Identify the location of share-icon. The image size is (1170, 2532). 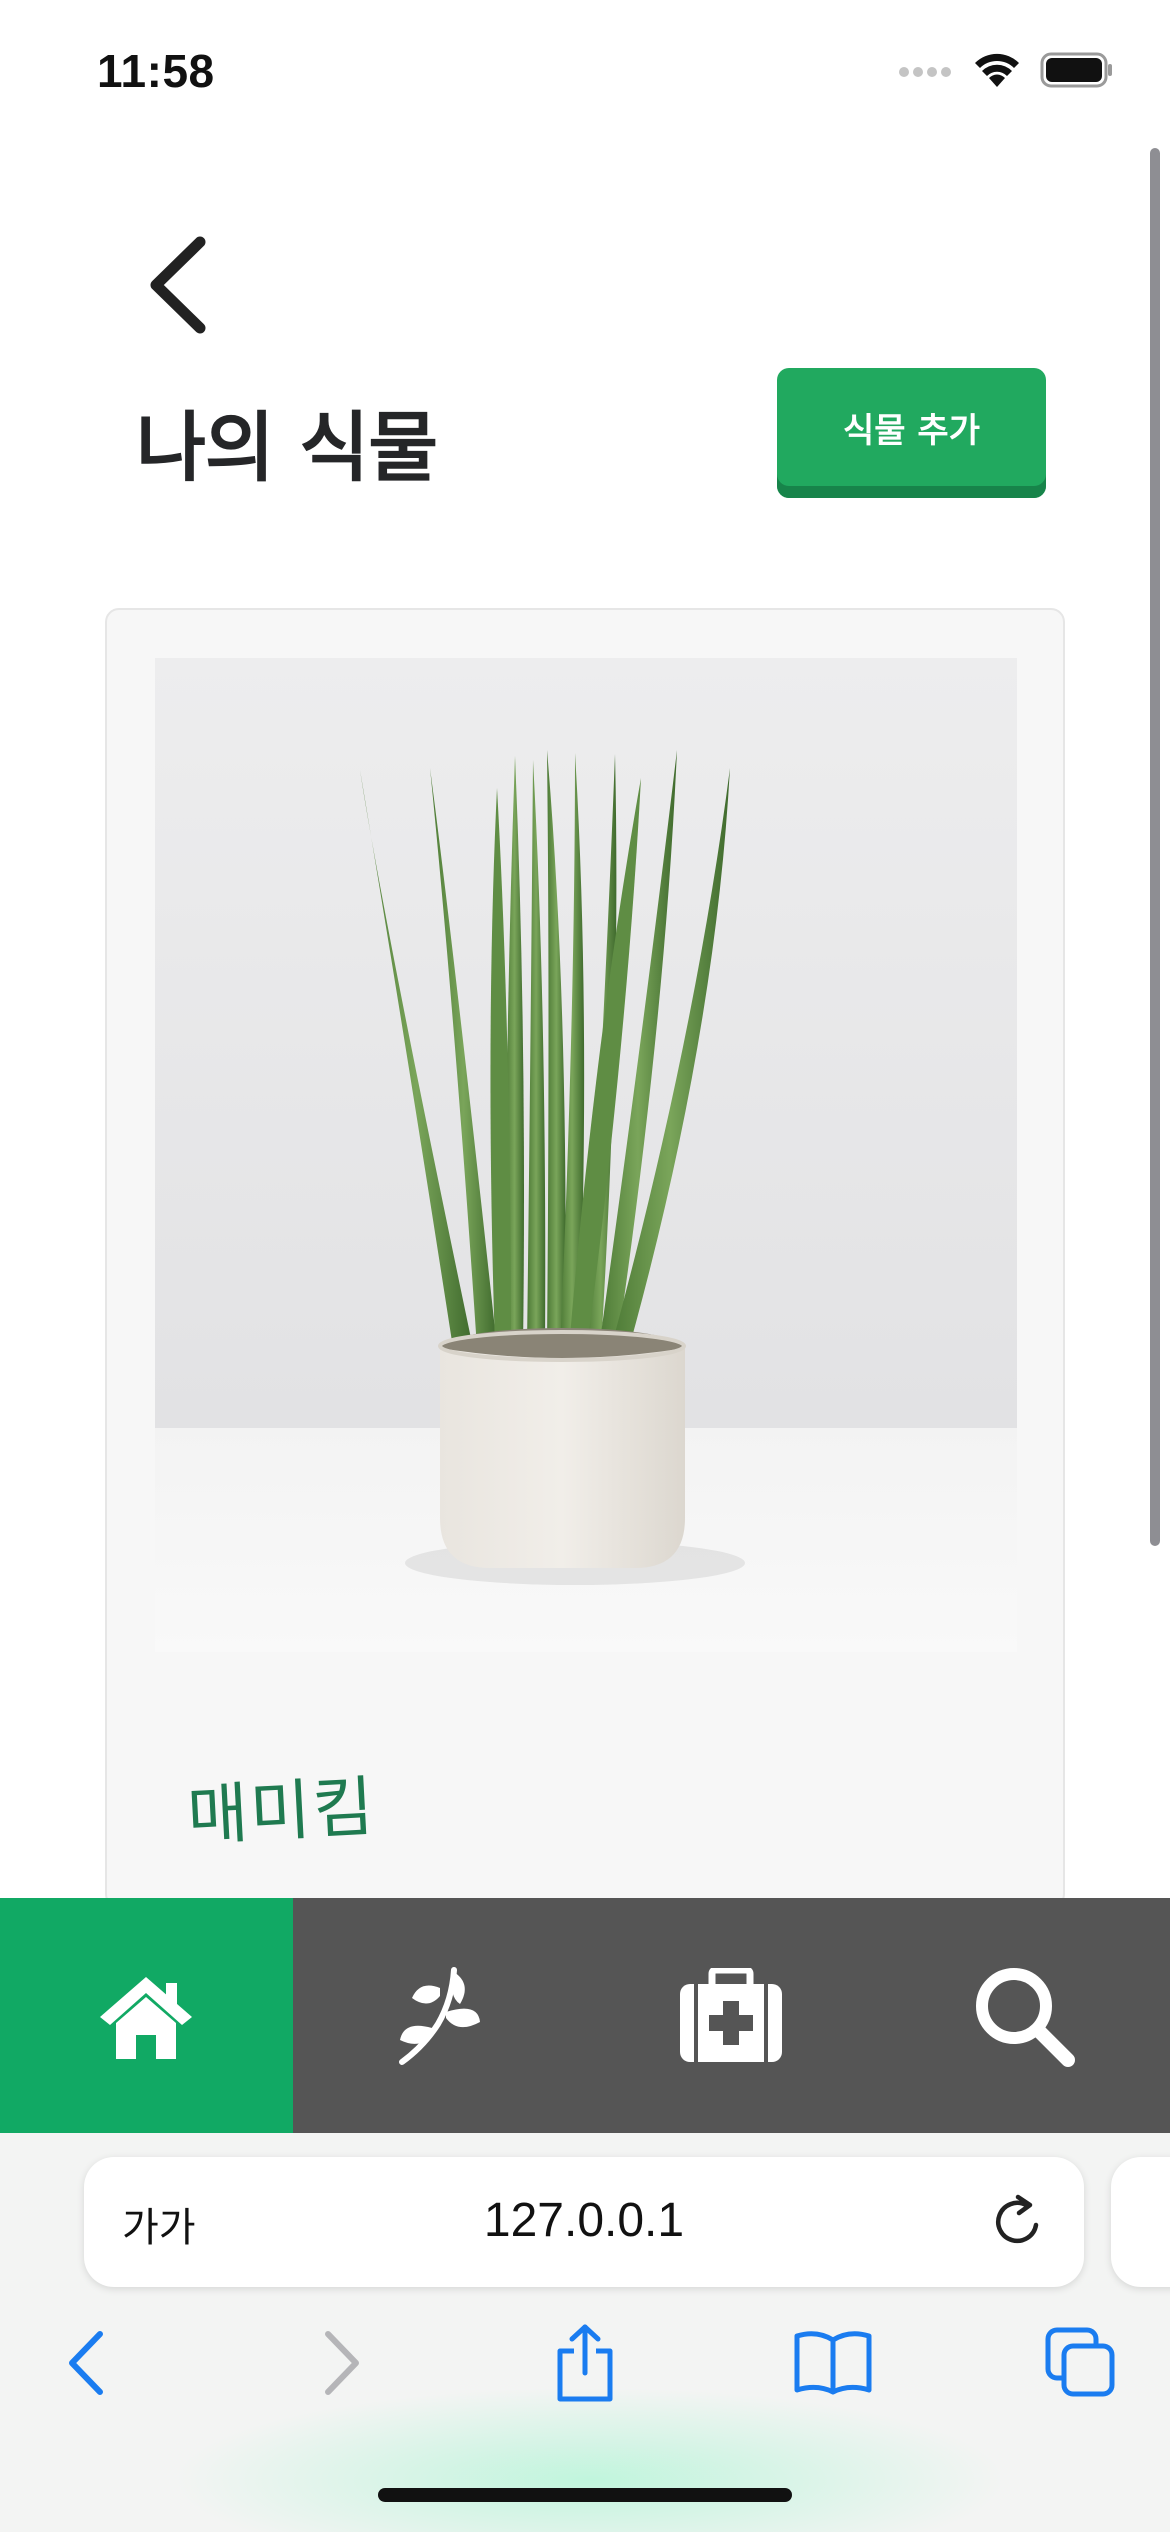
(585, 2363).